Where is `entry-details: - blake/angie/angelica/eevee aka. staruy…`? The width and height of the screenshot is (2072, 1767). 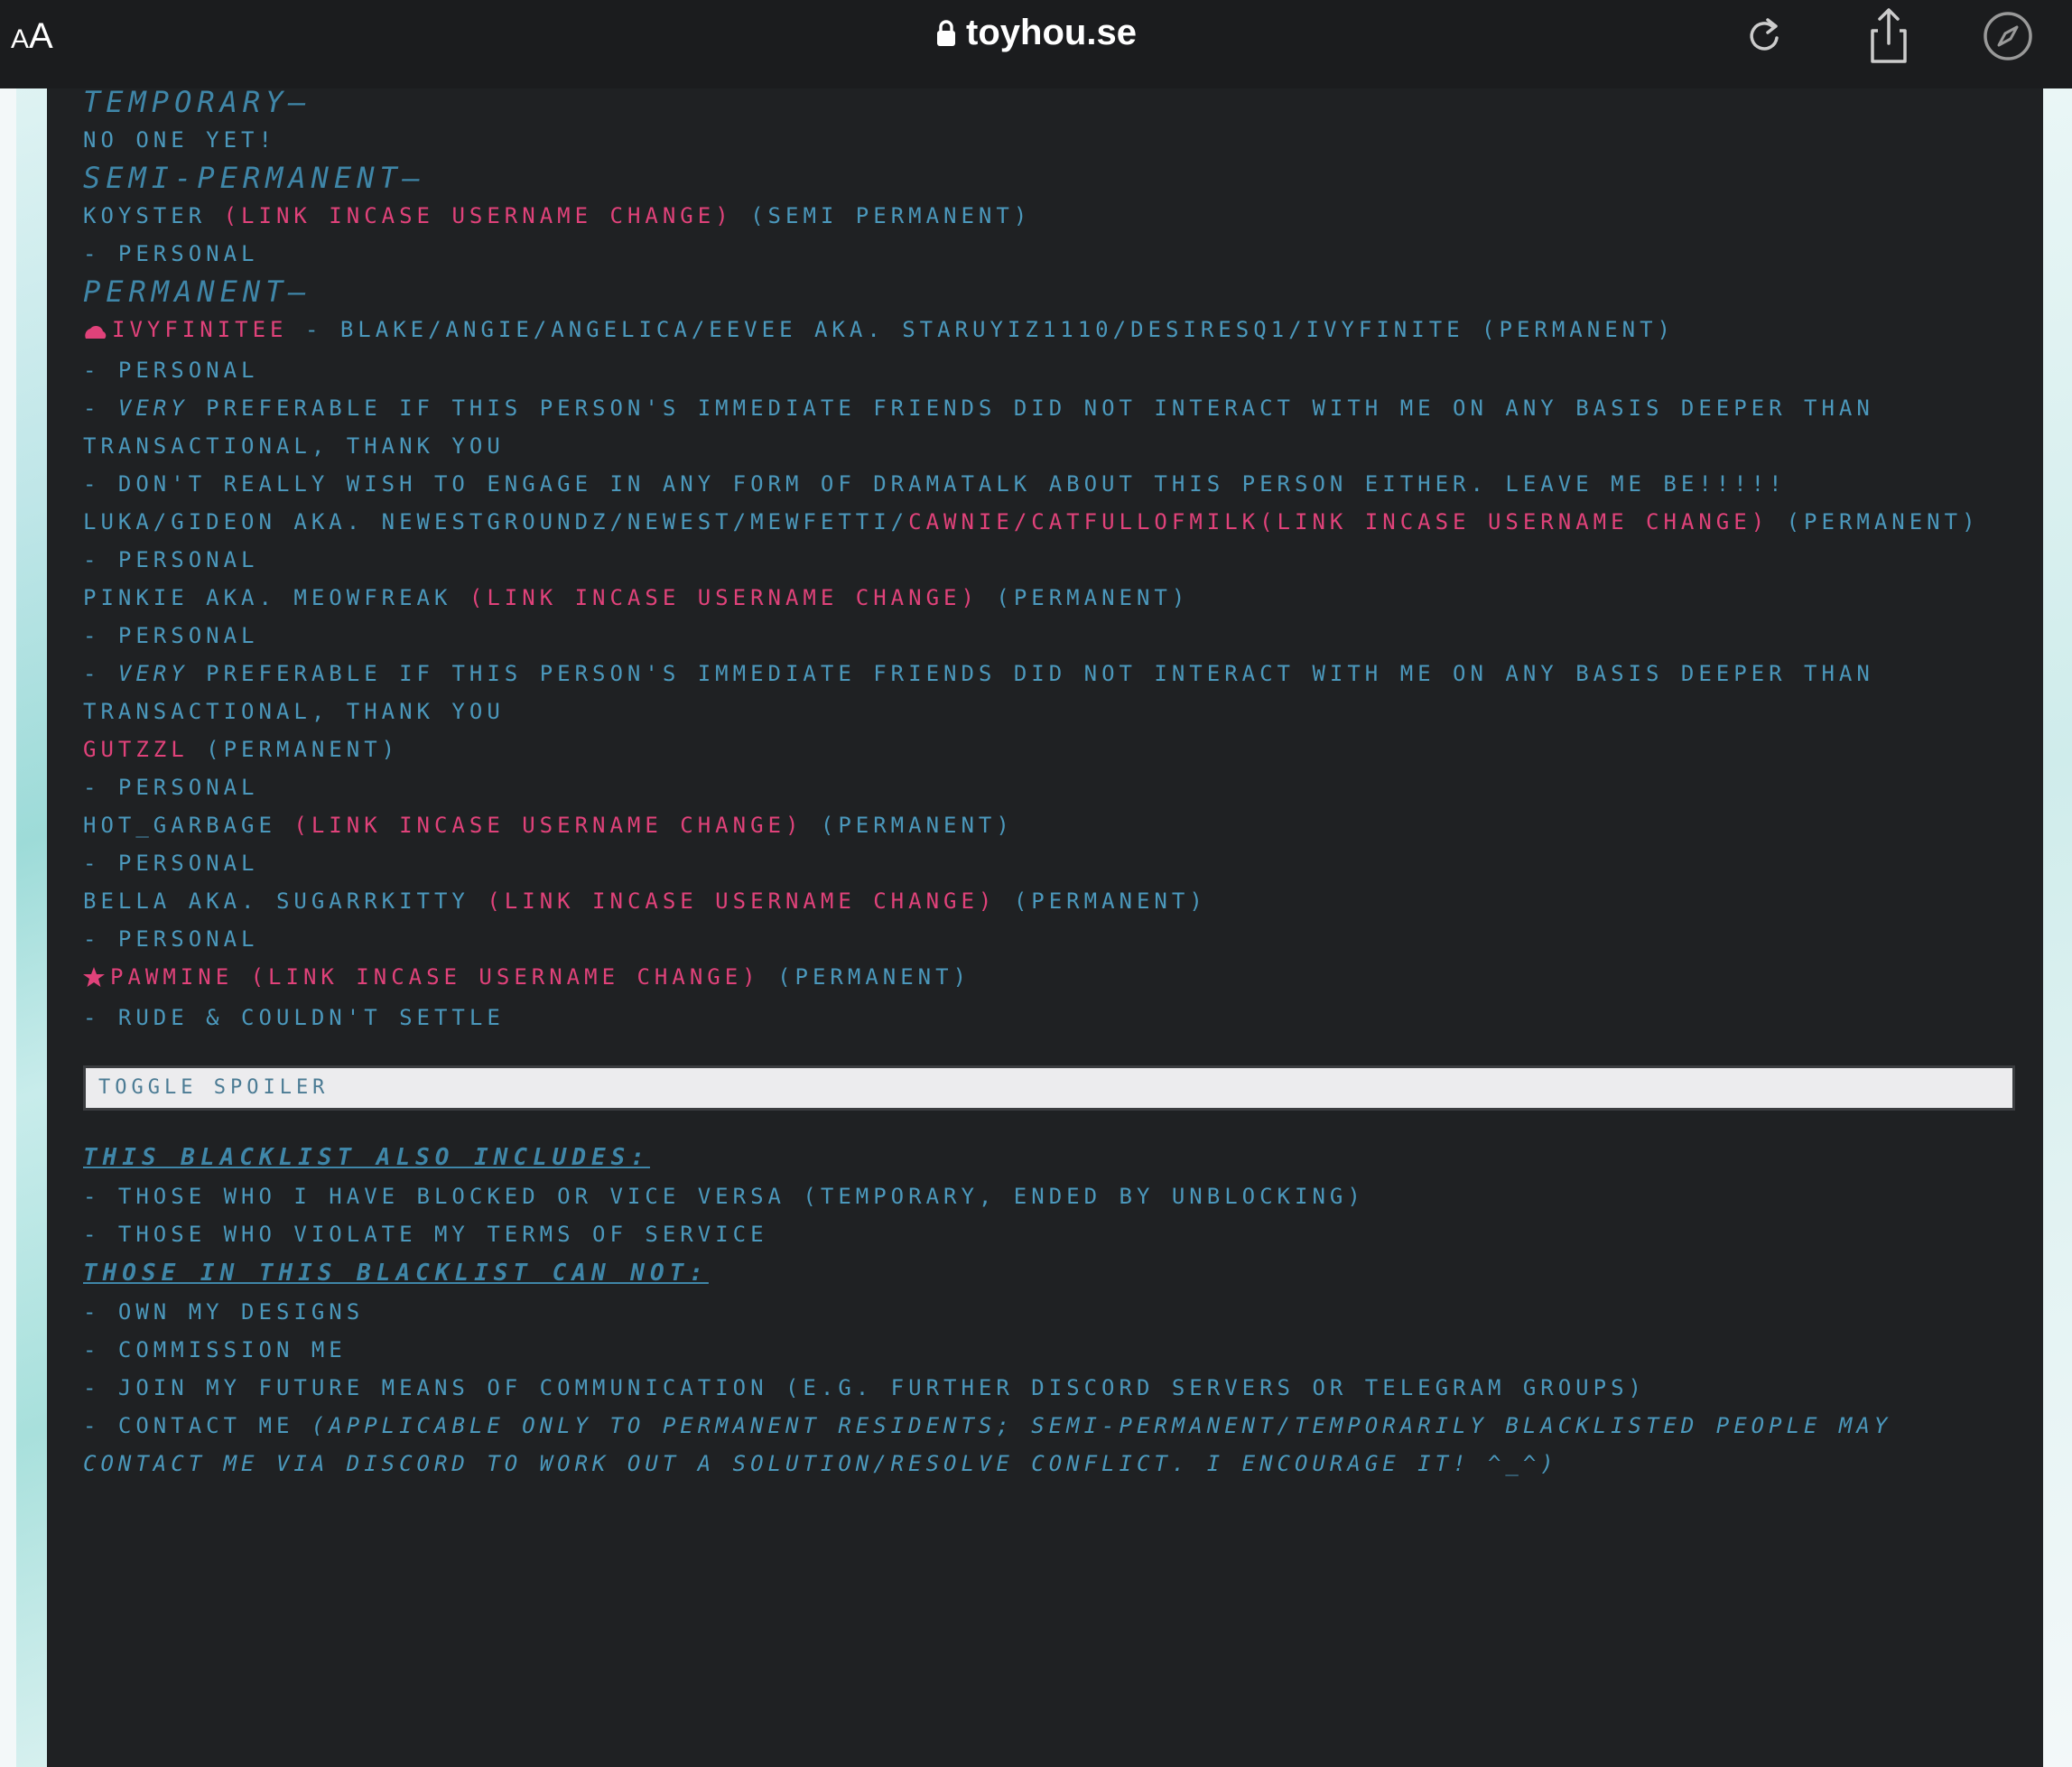 entry-details: - blake/angie/angelica/eevee aka. staruy… is located at coordinates (981, 329).